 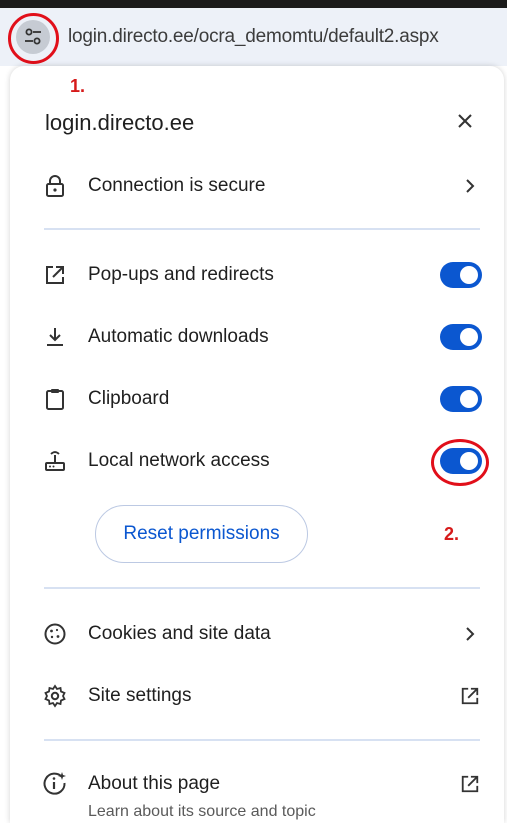 What do you see at coordinates (55, 784) in the screenshot?
I see `info-icon` at bounding box center [55, 784].